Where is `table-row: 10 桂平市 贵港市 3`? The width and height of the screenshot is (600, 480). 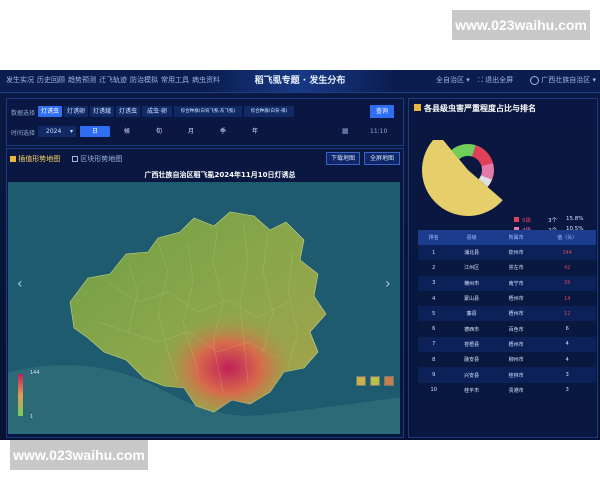 table-row: 10 桂平市 贵港市 3 is located at coordinates (507, 390).